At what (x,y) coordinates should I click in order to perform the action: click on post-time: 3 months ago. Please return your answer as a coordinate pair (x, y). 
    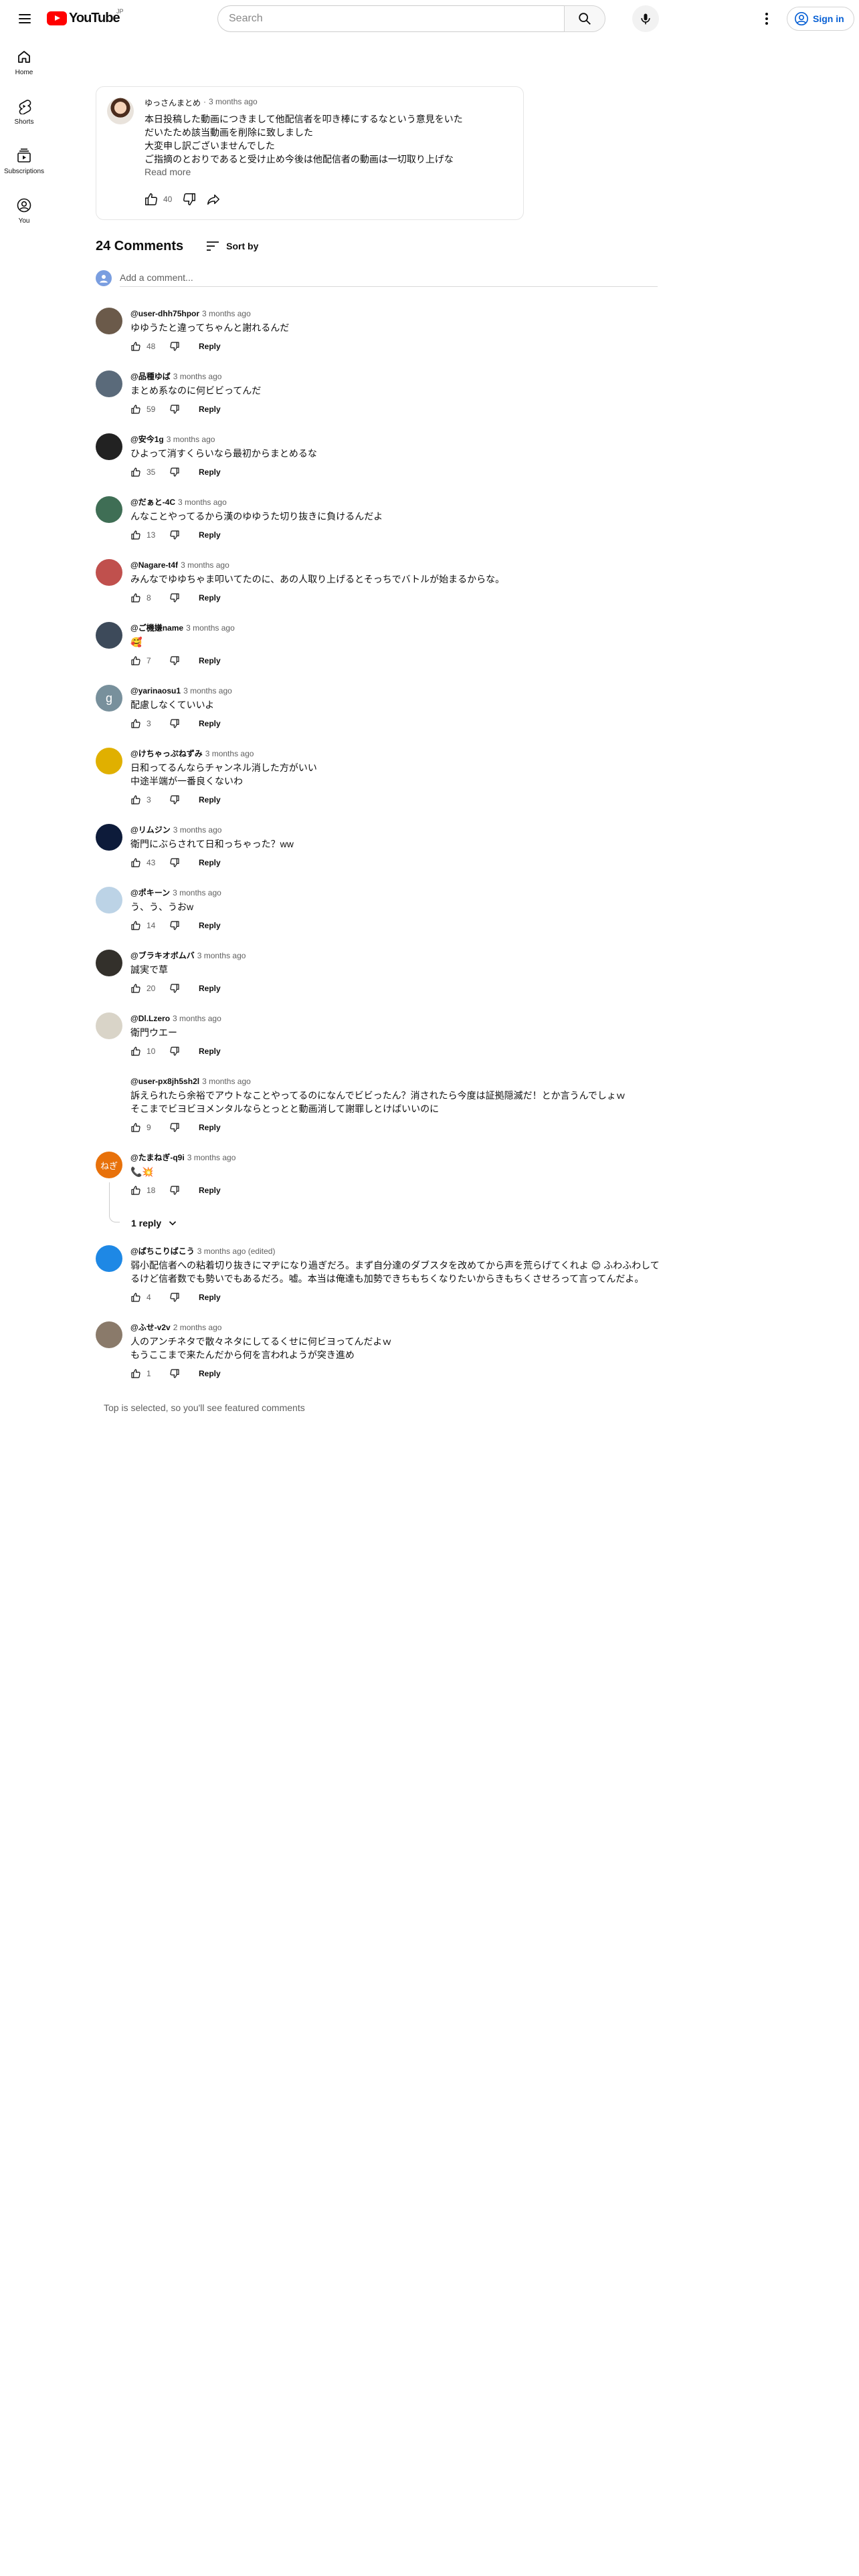
    Looking at the image, I should click on (234, 102).